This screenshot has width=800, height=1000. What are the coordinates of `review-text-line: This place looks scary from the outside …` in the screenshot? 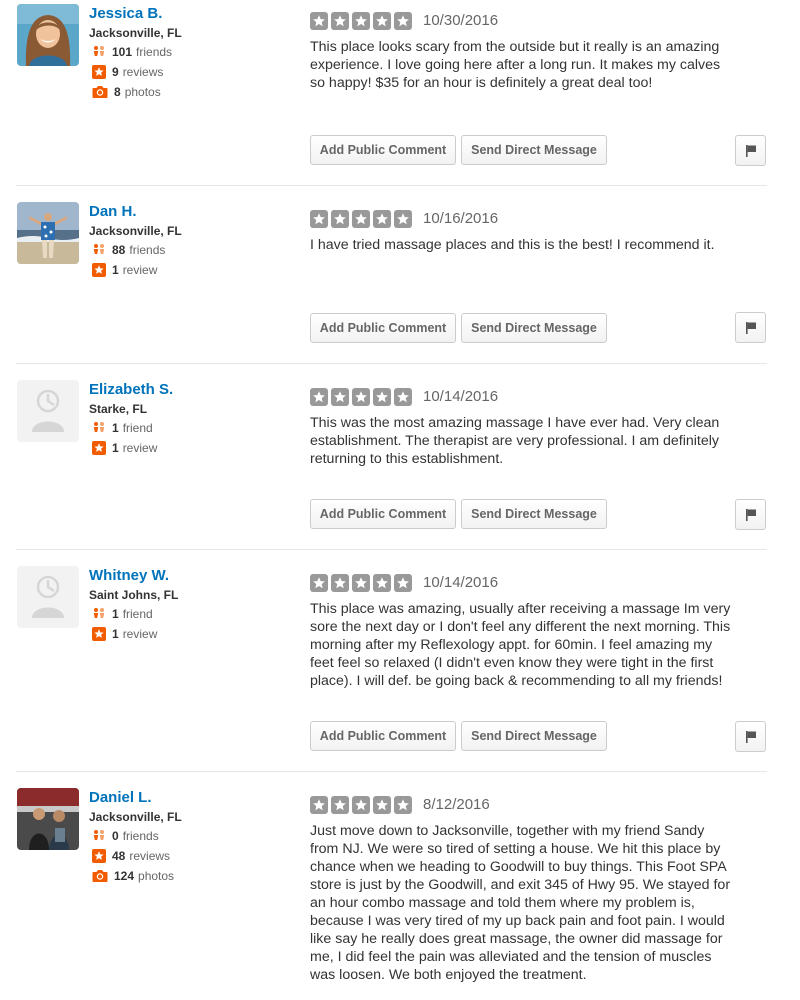 It's located at (515, 47).